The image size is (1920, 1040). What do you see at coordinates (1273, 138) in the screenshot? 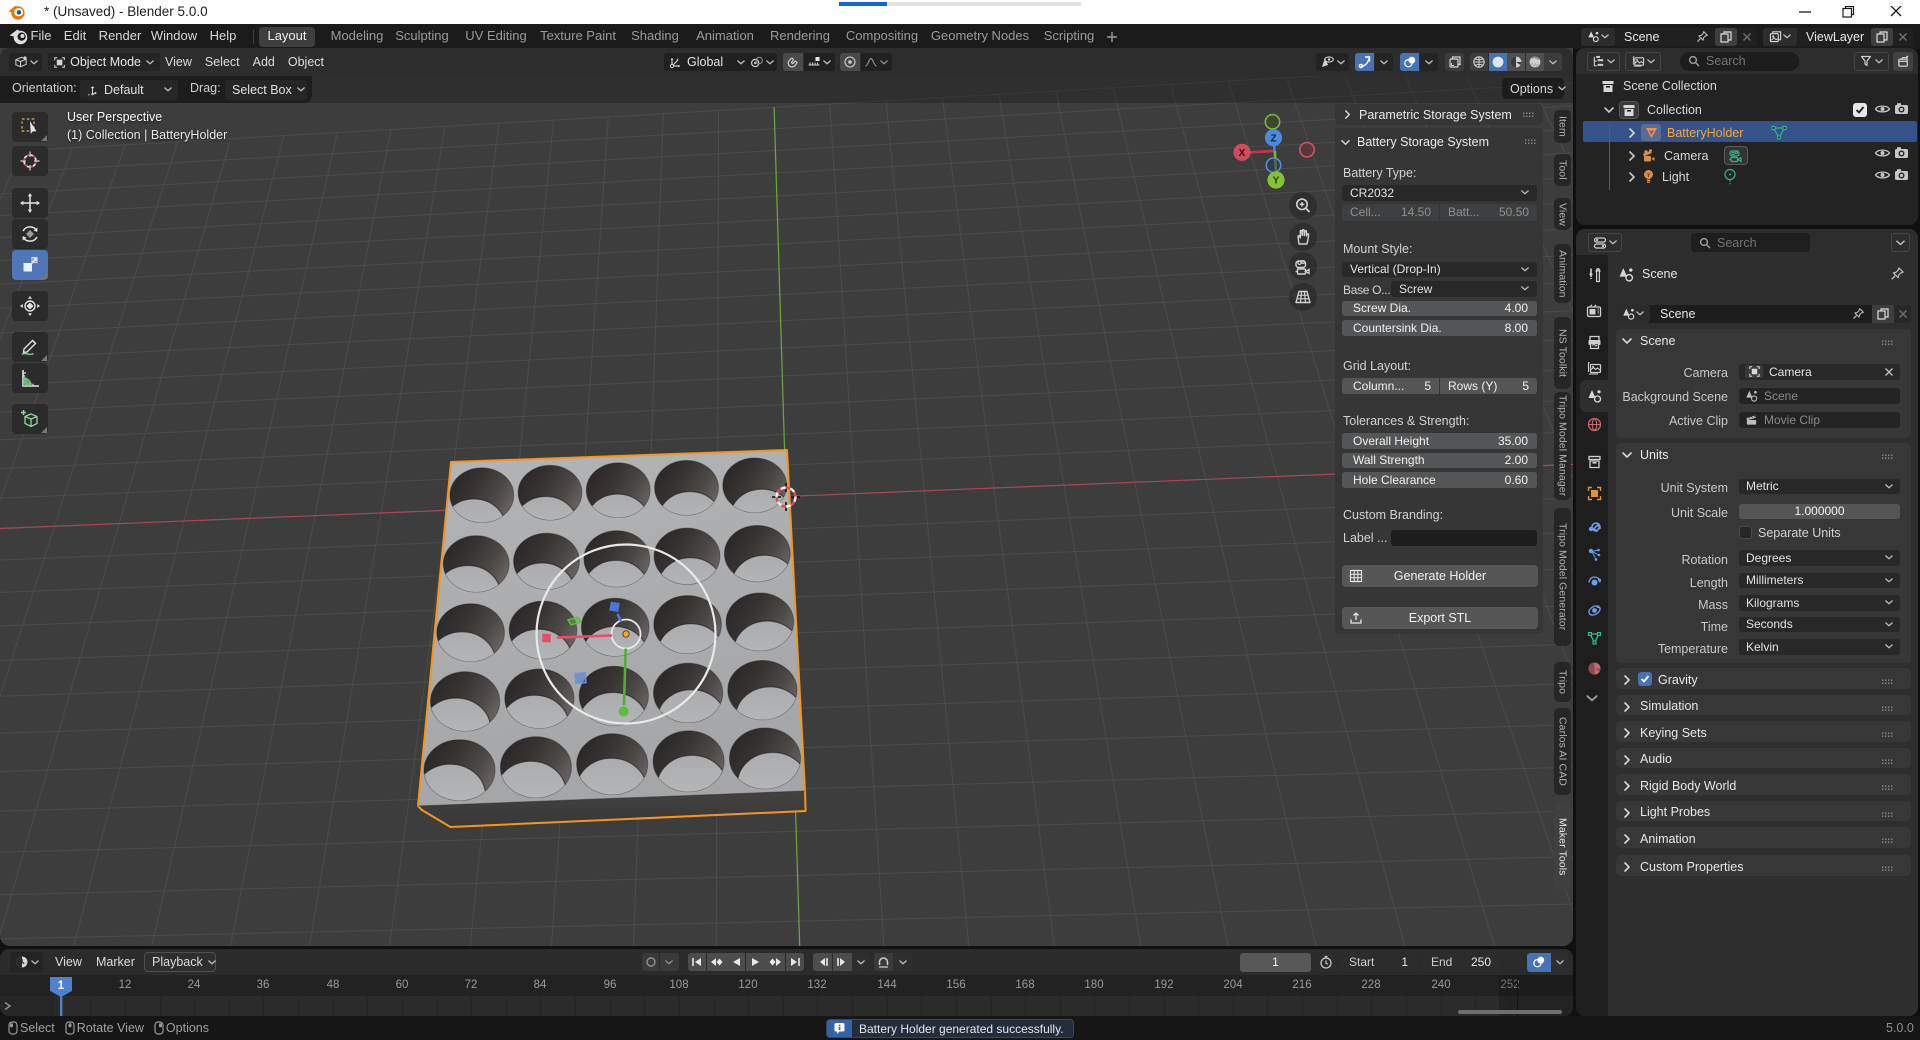
I see `svg-text: Z` at bounding box center [1273, 138].